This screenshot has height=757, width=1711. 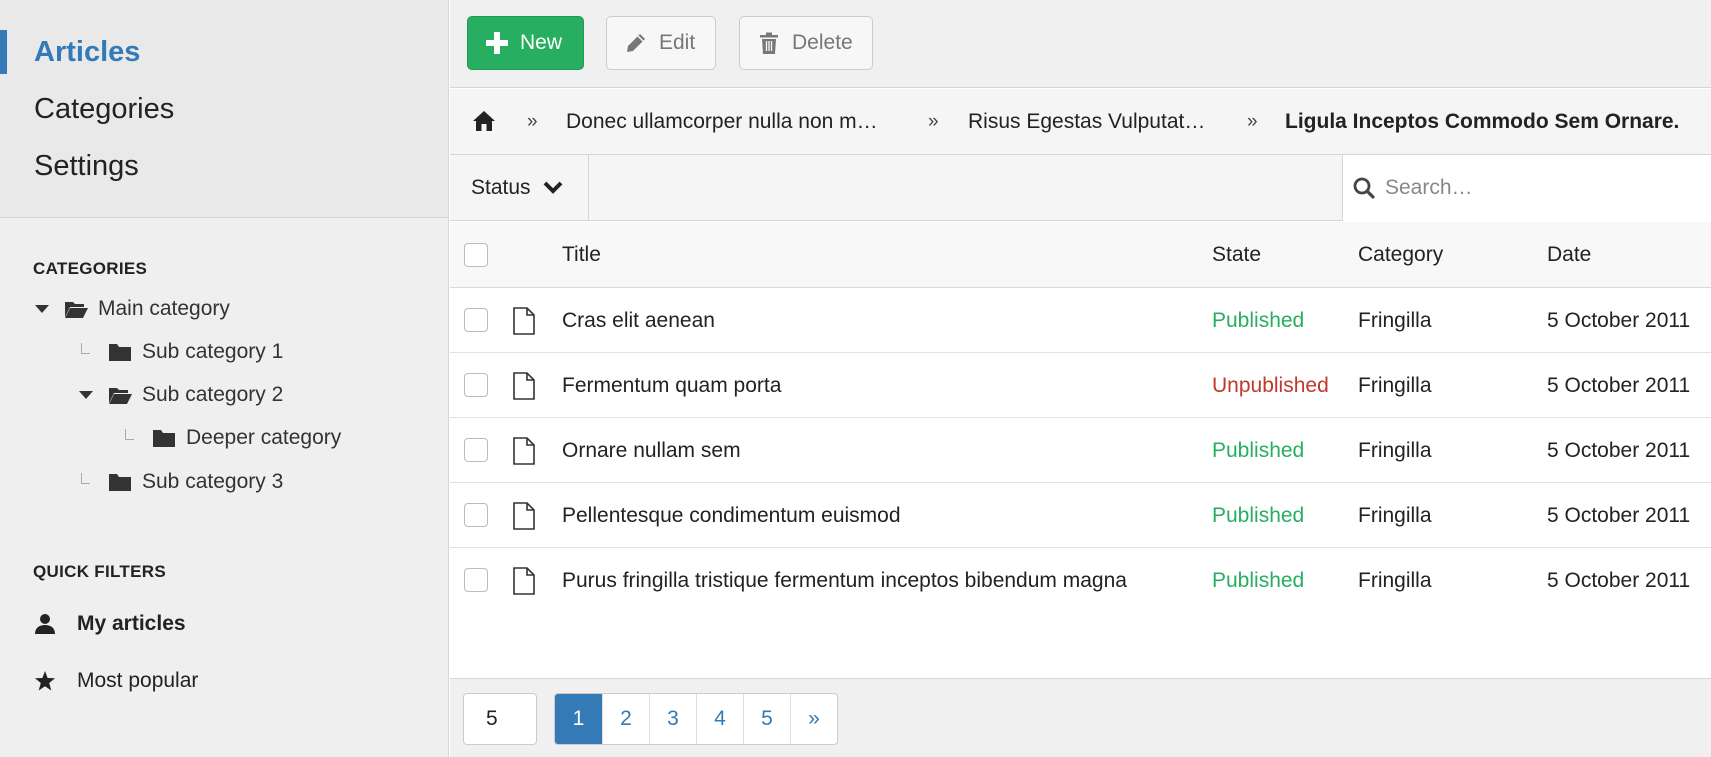 I want to click on status-dropdown: Status, so click(x=519, y=188).